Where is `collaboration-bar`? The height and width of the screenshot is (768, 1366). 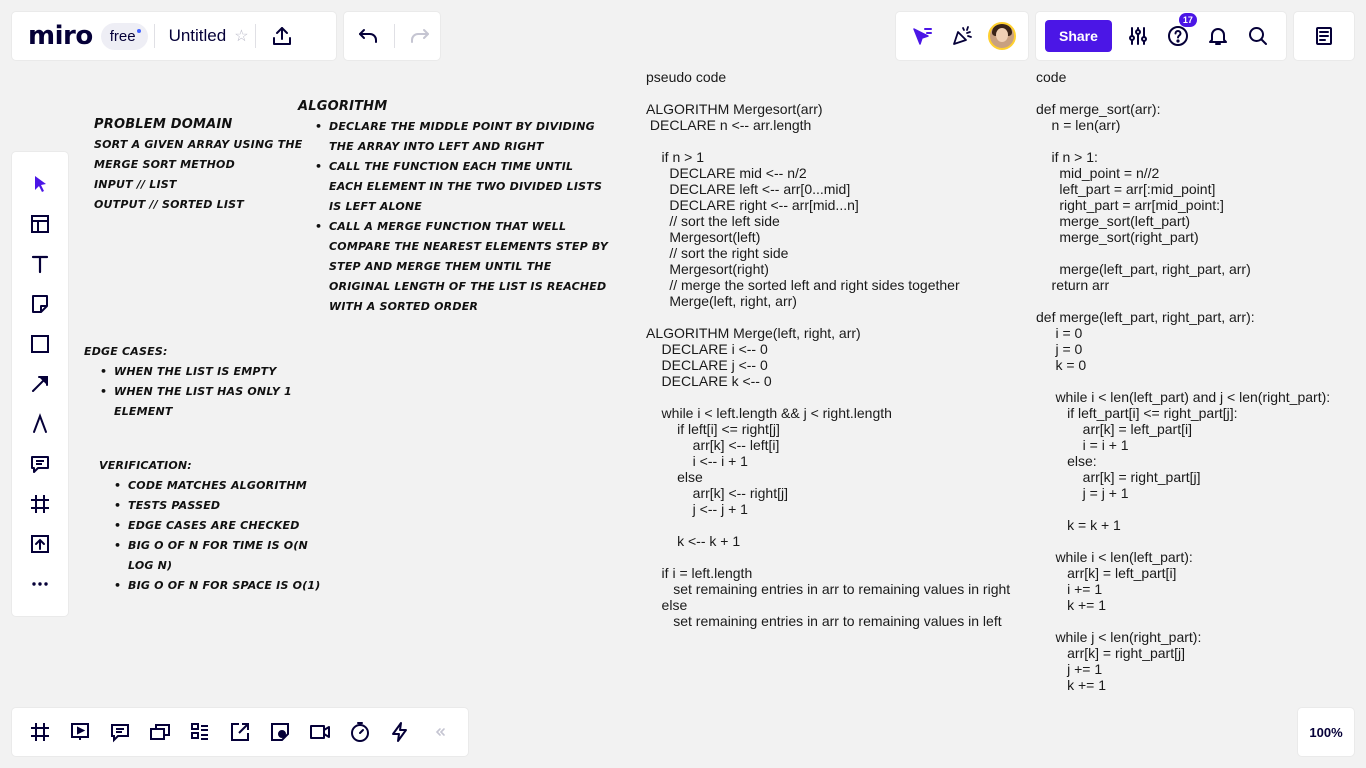
collaboration-bar is located at coordinates (962, 36).